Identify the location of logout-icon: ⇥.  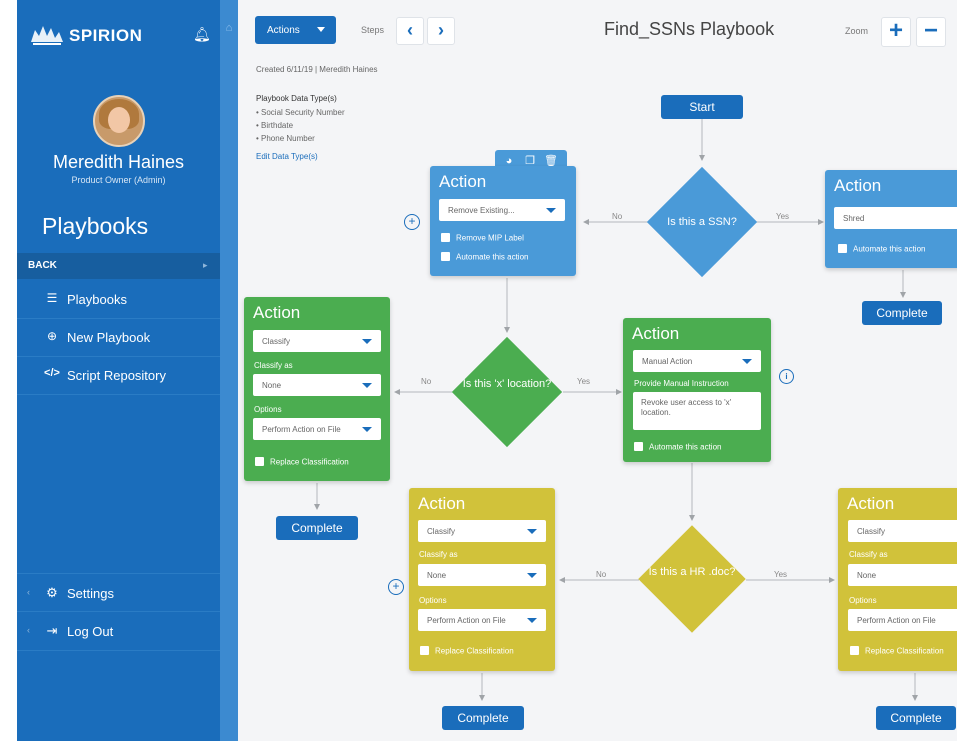
(52, 630).